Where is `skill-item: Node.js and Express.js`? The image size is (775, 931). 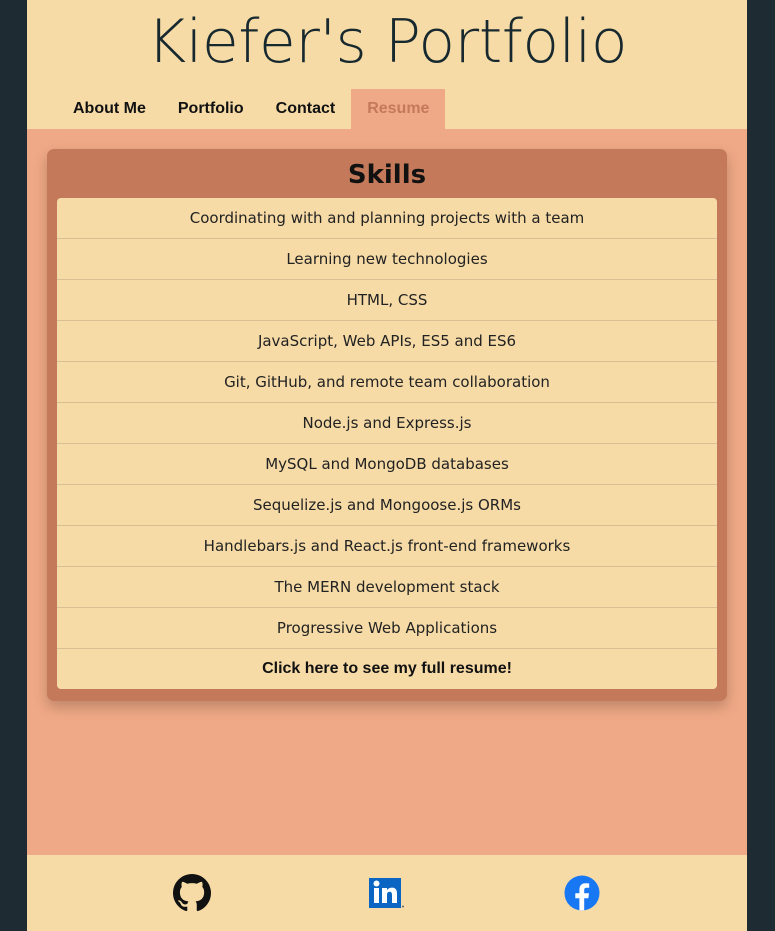 skill-item: Node.js and Express.js is located at coordinates (387, 423).